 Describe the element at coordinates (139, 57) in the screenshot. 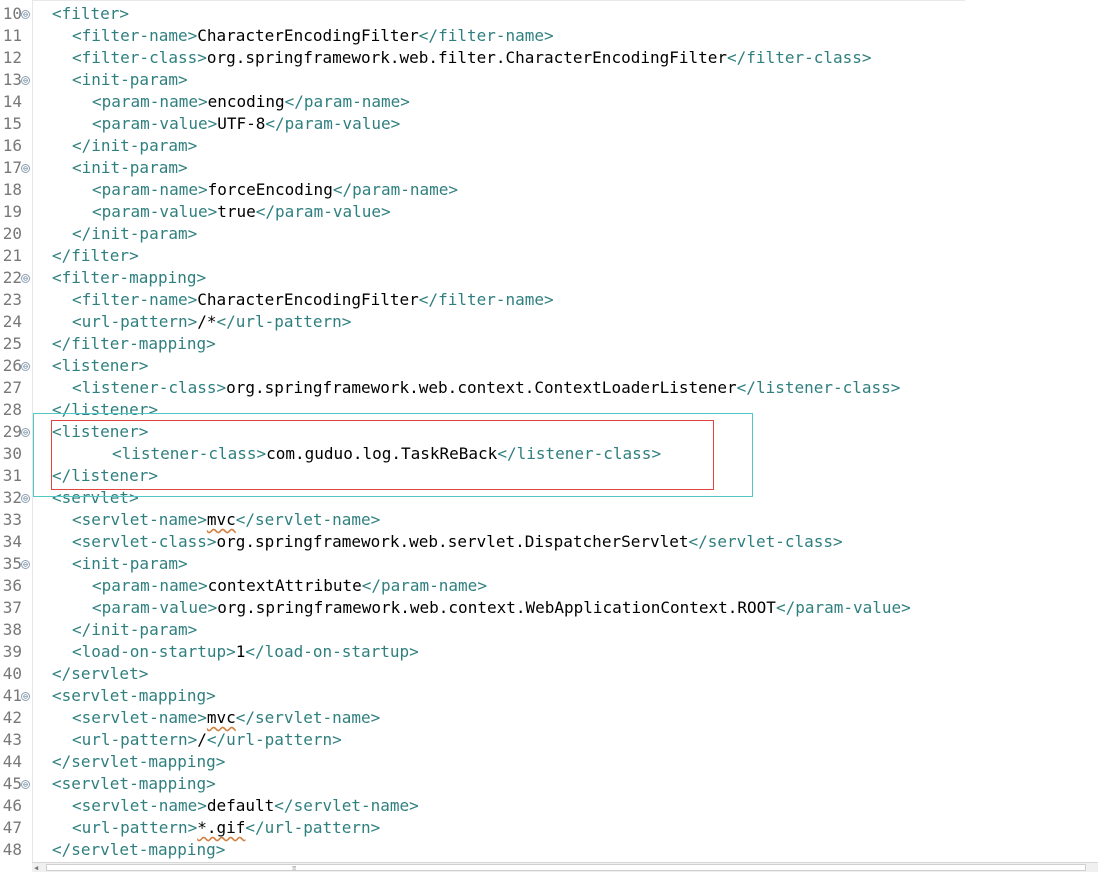

I see `xml-open-tag: <filter-class>` at that location.